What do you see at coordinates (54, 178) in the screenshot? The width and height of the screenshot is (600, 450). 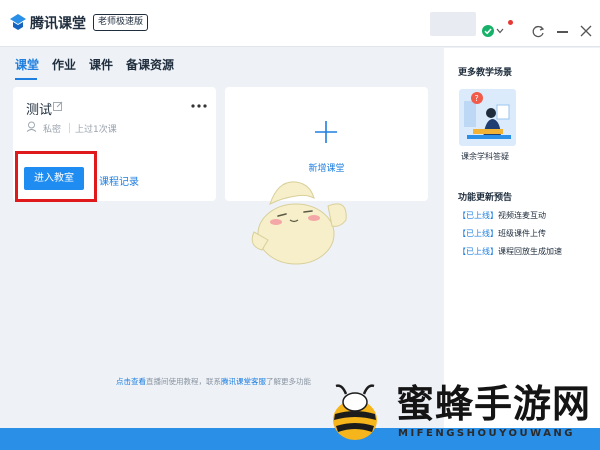 I see `enter-classroom-button: 进入教室` at bounding box center [54, 178].